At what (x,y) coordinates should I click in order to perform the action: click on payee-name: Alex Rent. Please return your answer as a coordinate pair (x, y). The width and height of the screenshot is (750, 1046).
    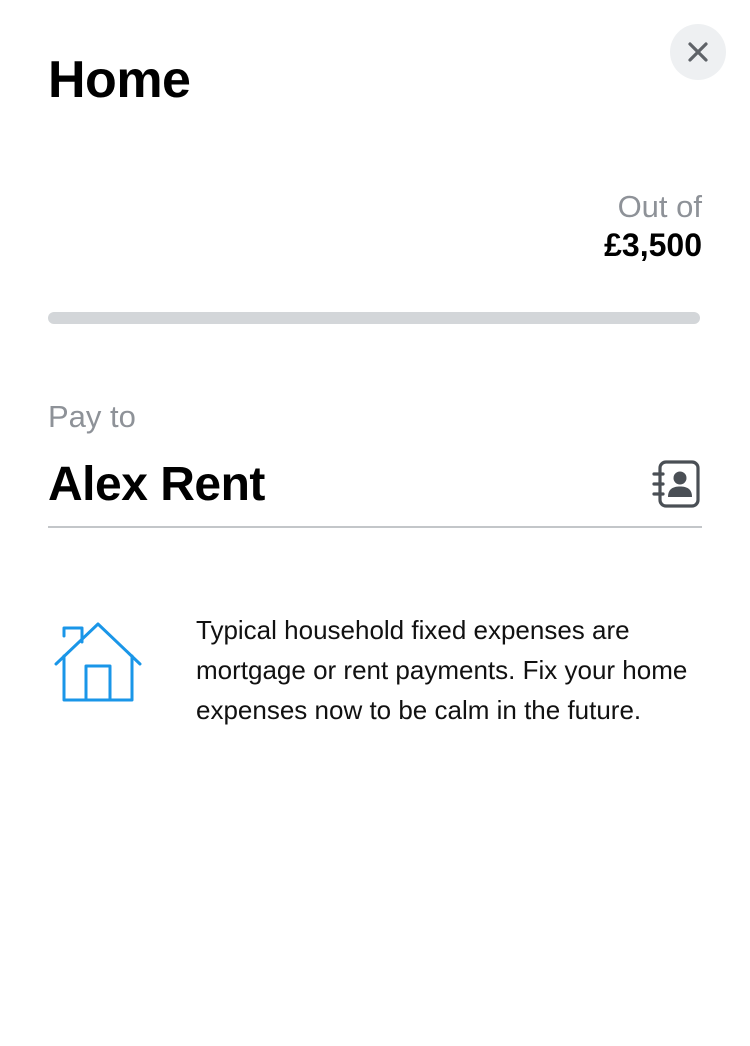
    Looking at the image, I should click on (156, 485).